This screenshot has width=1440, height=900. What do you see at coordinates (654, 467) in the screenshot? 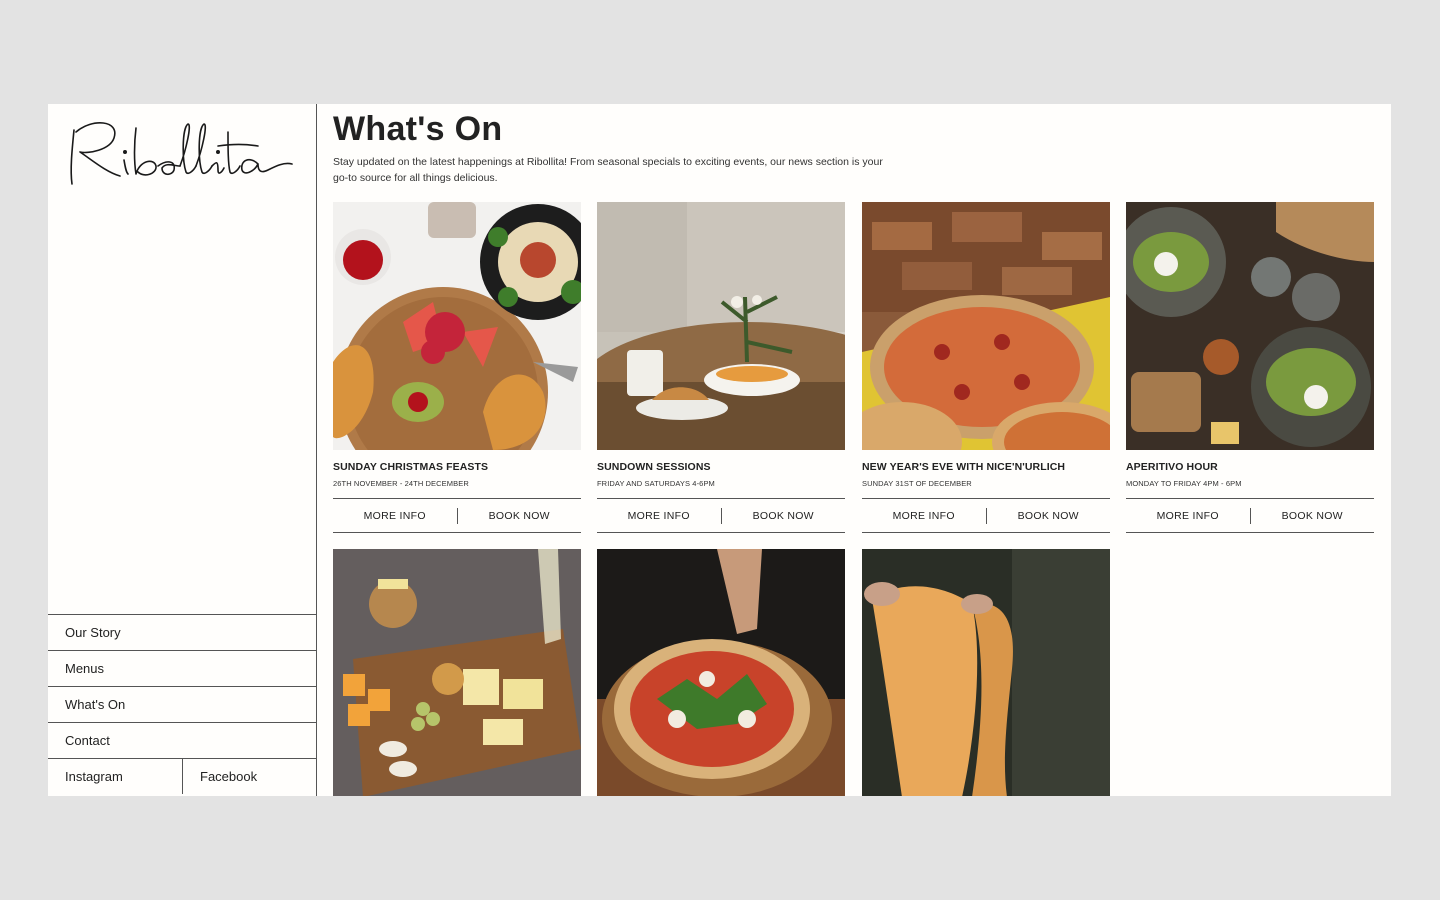
I see `event-title: SUNDOWN SESSIONS` at bounding box center [654, 467].